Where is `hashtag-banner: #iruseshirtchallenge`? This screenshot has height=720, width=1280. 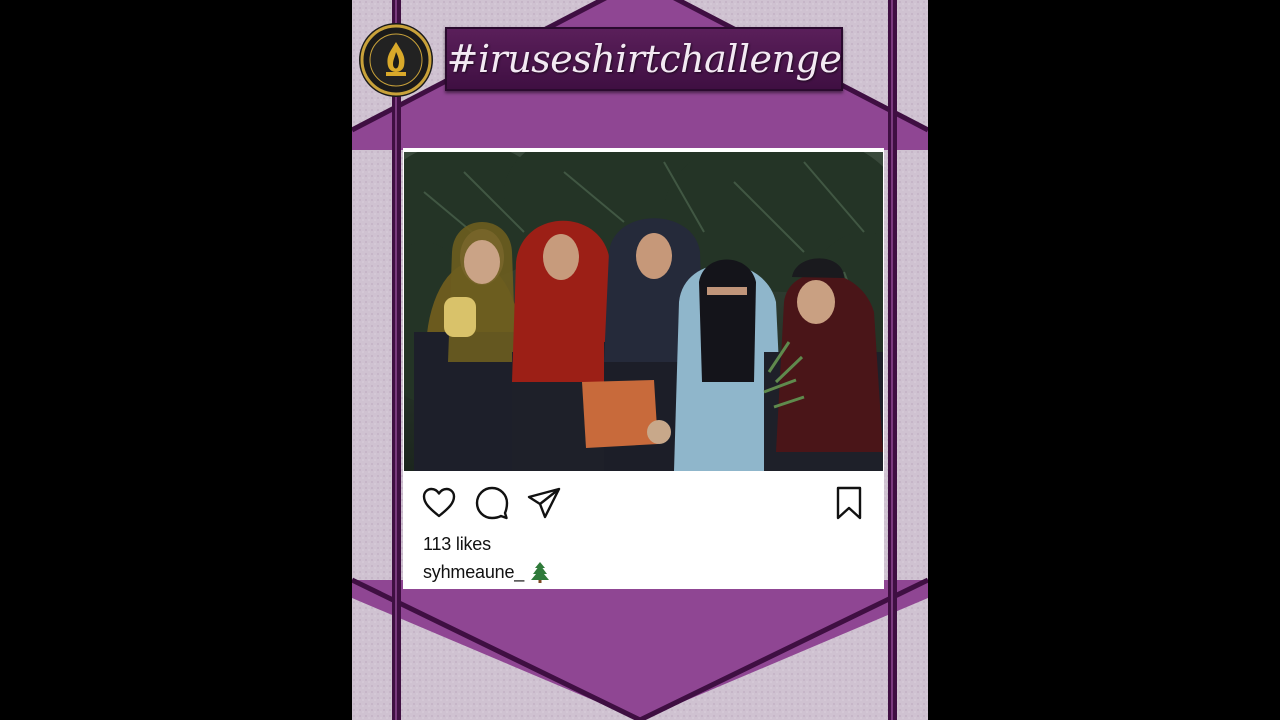 hashtag-banner: #iruseshirtchallenge is located at coordinates (644, 59).